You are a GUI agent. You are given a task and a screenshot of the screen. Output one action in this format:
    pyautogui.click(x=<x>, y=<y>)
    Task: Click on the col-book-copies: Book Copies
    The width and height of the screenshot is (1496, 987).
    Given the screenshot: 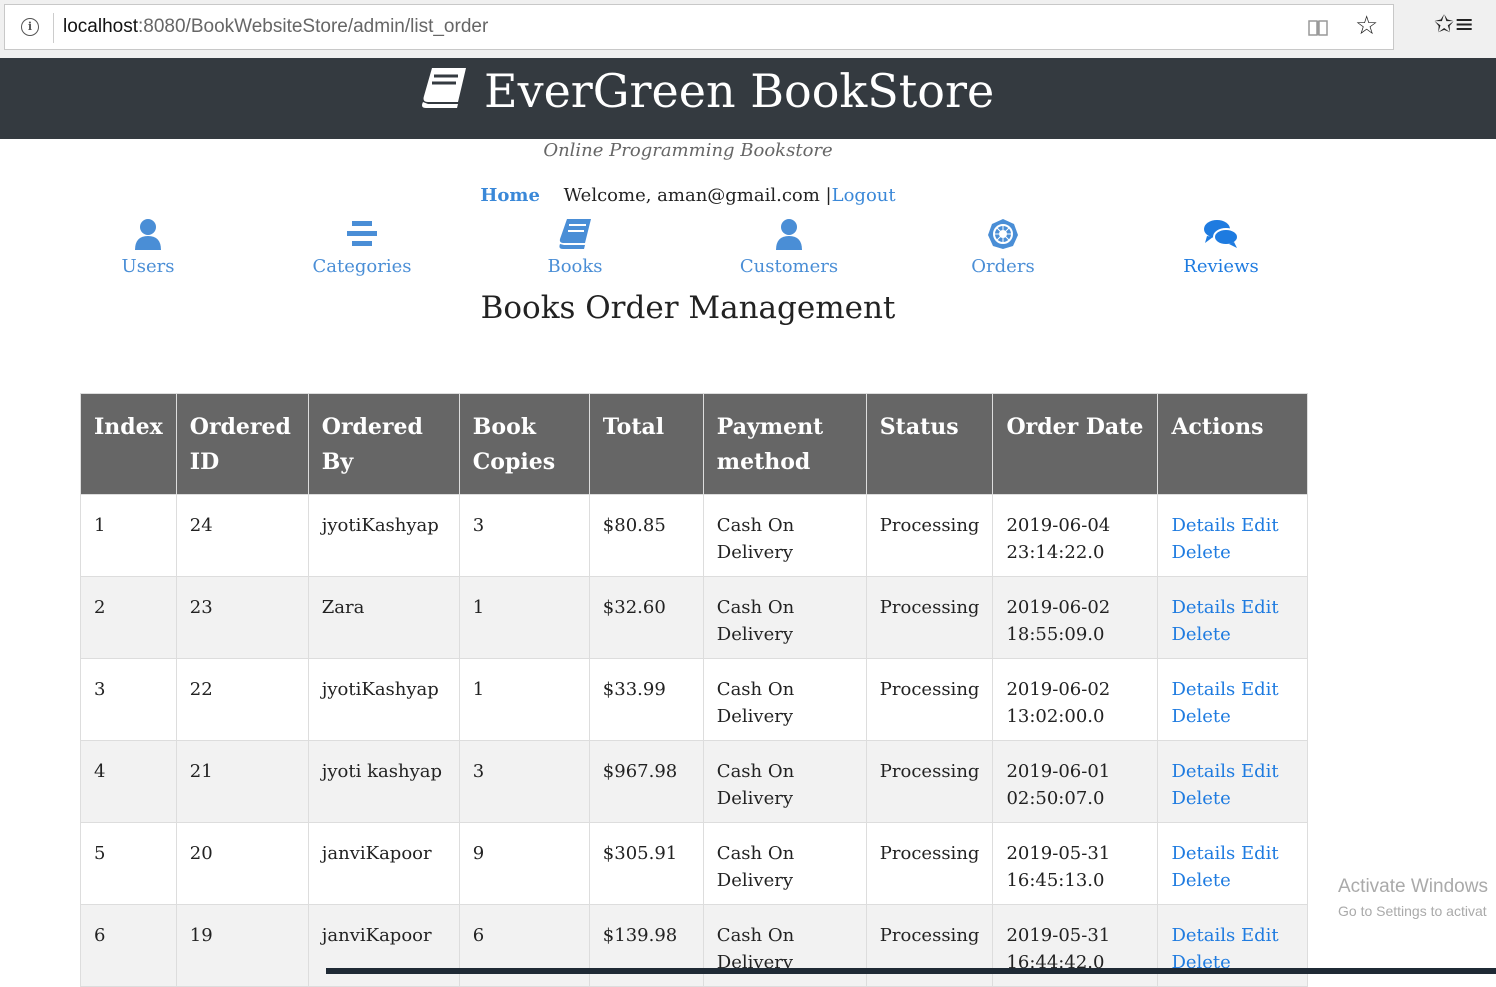 What is the action you would take?
    pyautogui.click(x=524, y=444)
    